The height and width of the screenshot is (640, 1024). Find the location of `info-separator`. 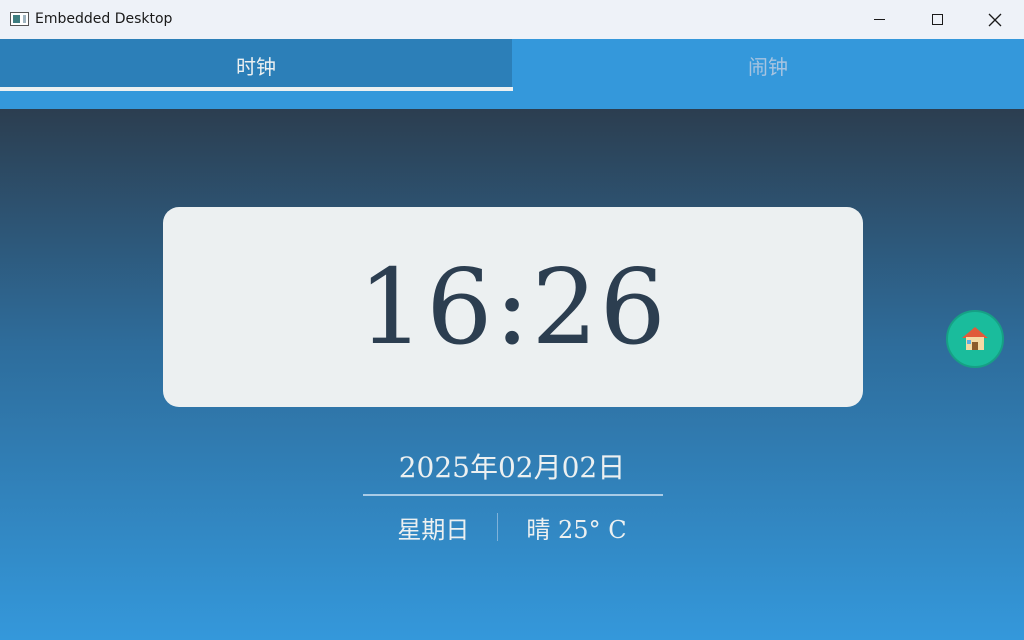

info-separator is located at coordinates (498, 527).